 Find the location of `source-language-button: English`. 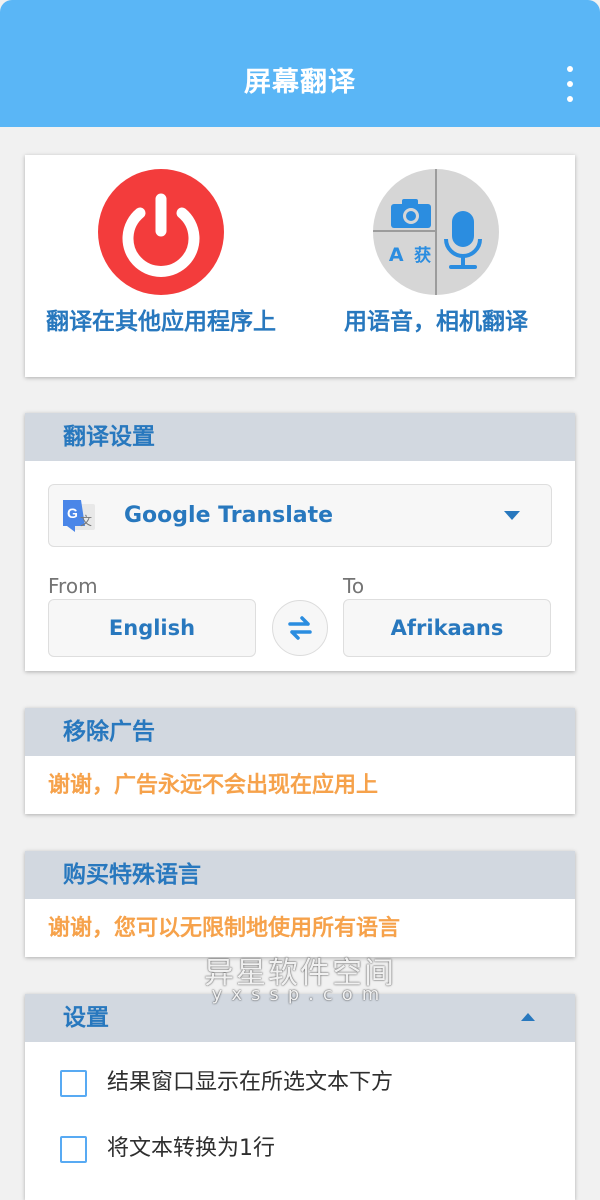

source-language-button: English is located at coordinates (152, 628).